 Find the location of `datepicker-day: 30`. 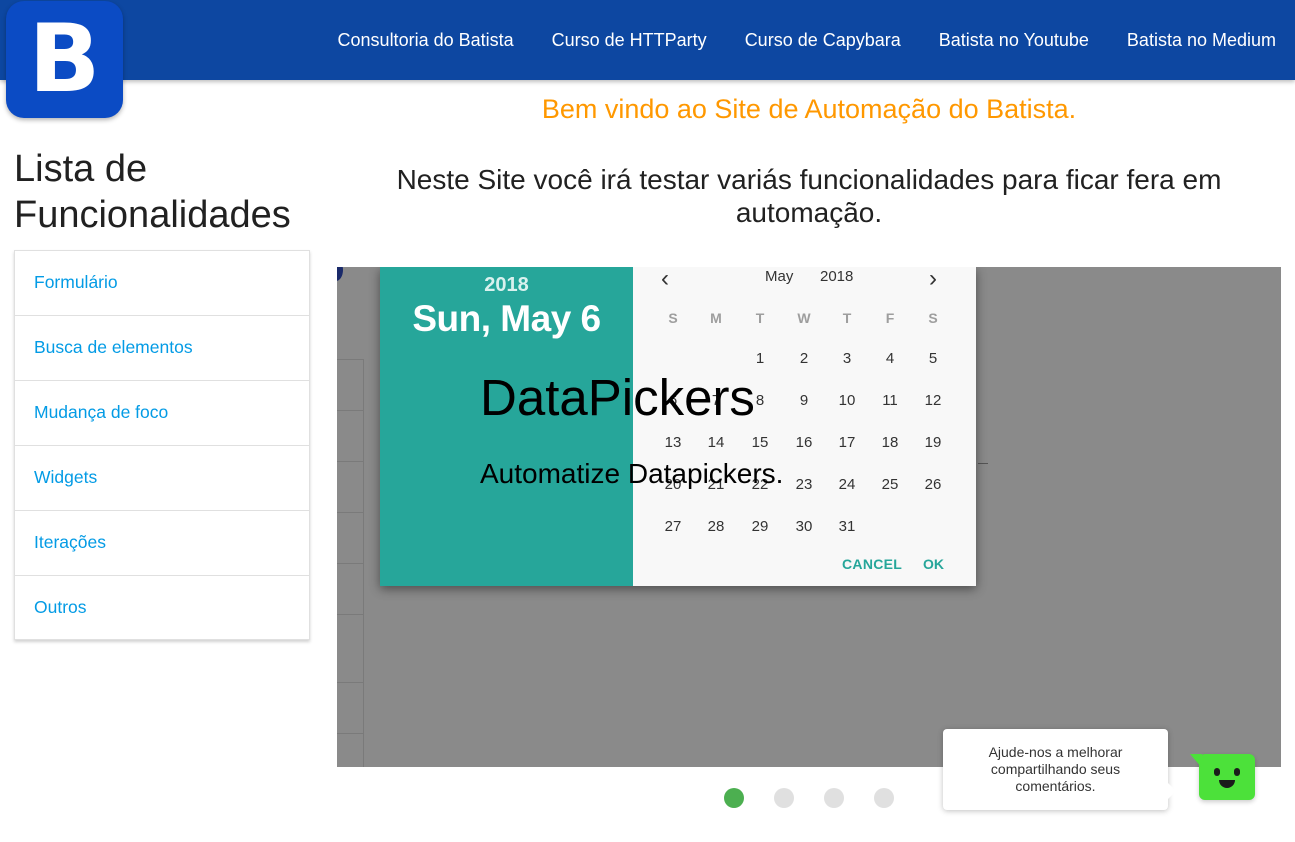

datepicker-day: 30 is located at coordinates (804, 526).